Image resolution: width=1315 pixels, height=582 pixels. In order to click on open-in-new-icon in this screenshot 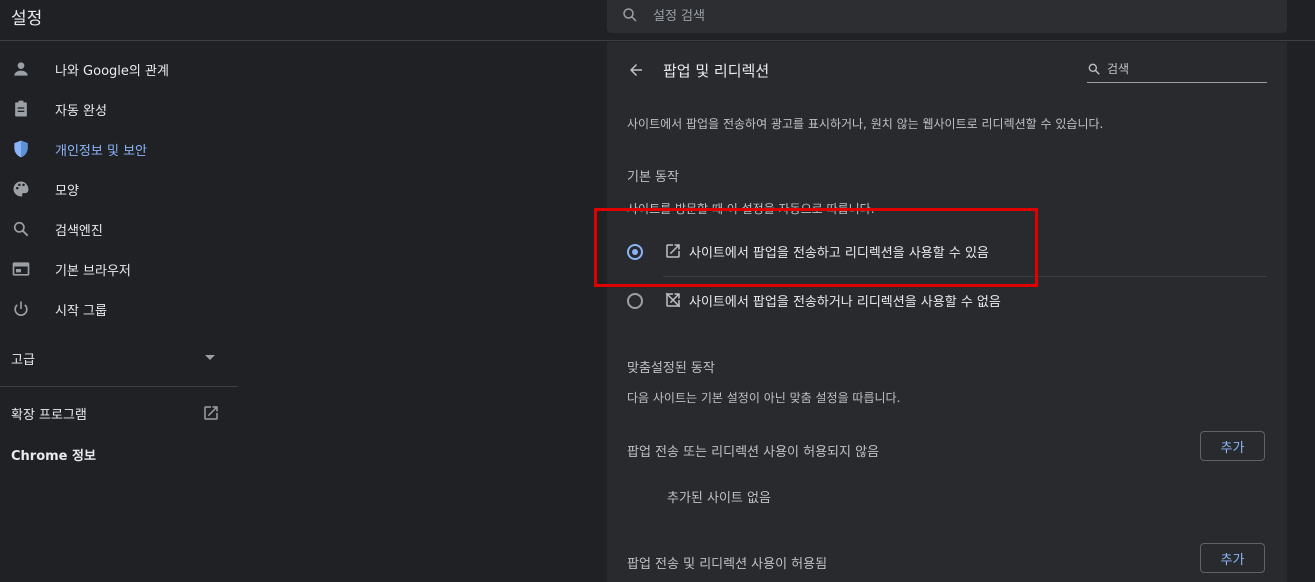, I will do `click(211, 413)`.